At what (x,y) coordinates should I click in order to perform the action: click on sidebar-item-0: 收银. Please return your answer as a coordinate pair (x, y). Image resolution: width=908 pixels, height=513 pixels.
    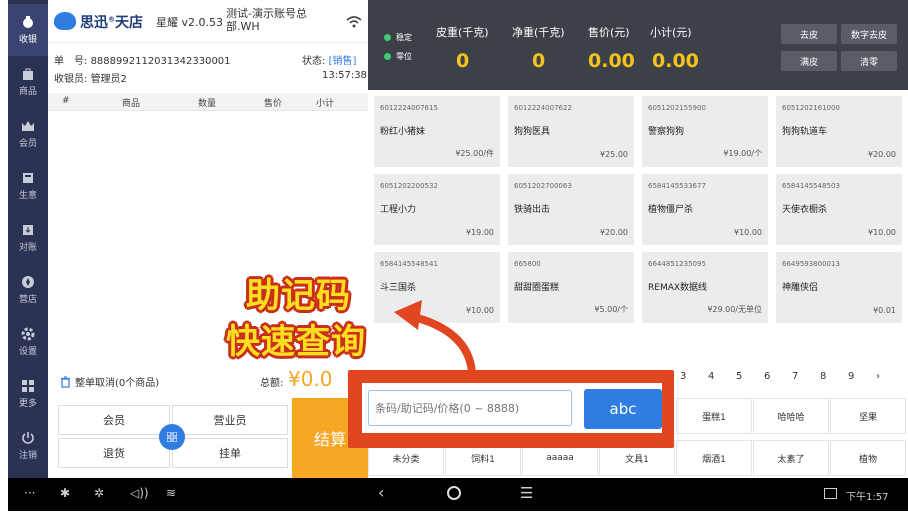
    Looking at the image, I should click on (28, 30).